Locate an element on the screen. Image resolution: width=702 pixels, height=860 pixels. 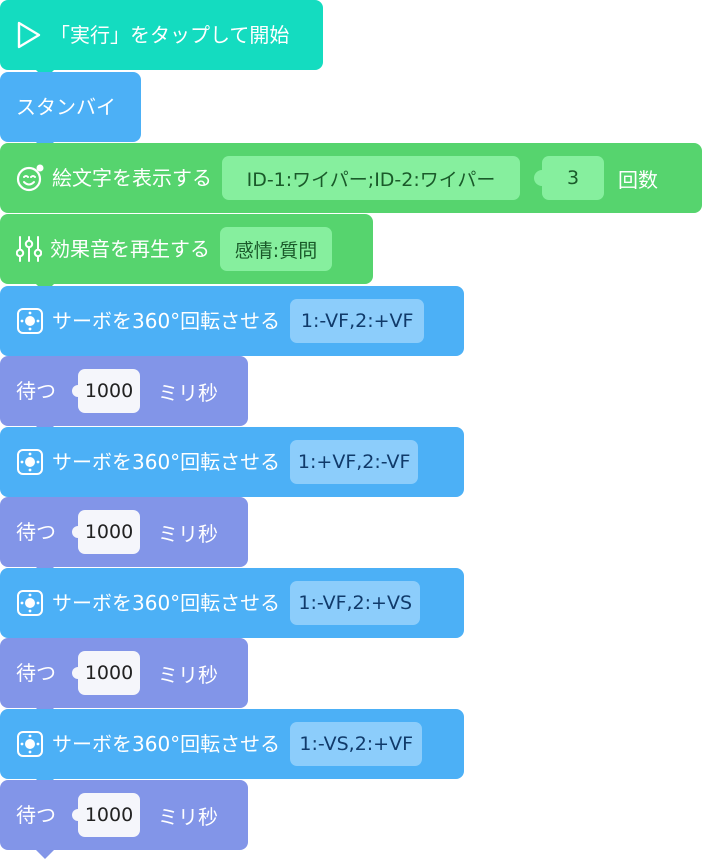
wait-ms-field-4: 1000 is located at coordinates (106, 815).